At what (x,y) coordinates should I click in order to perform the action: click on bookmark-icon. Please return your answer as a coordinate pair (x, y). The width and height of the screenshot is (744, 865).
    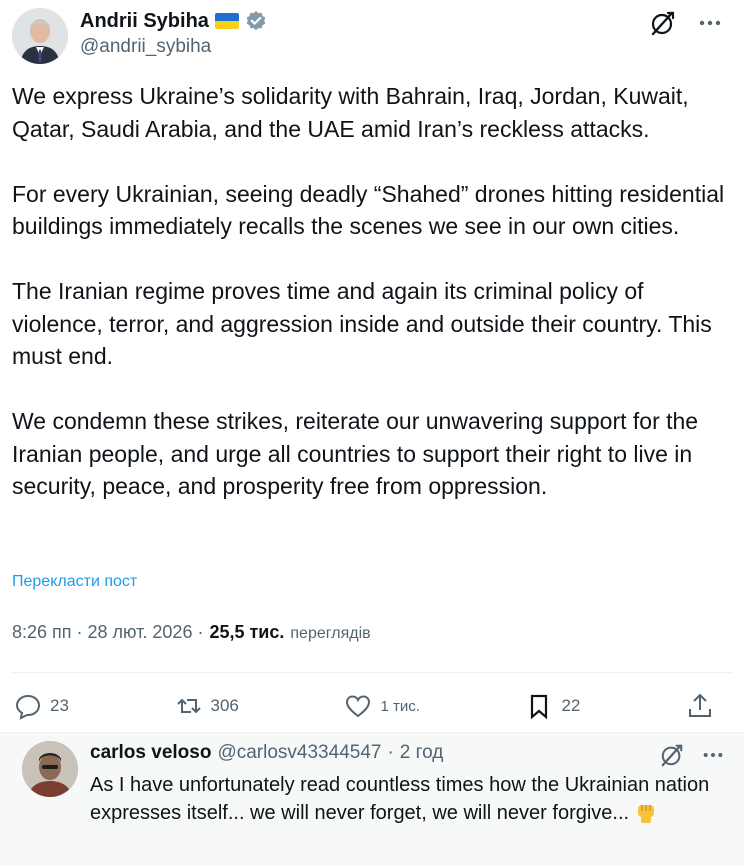
    Looking at the image, I should click on (539, 707).